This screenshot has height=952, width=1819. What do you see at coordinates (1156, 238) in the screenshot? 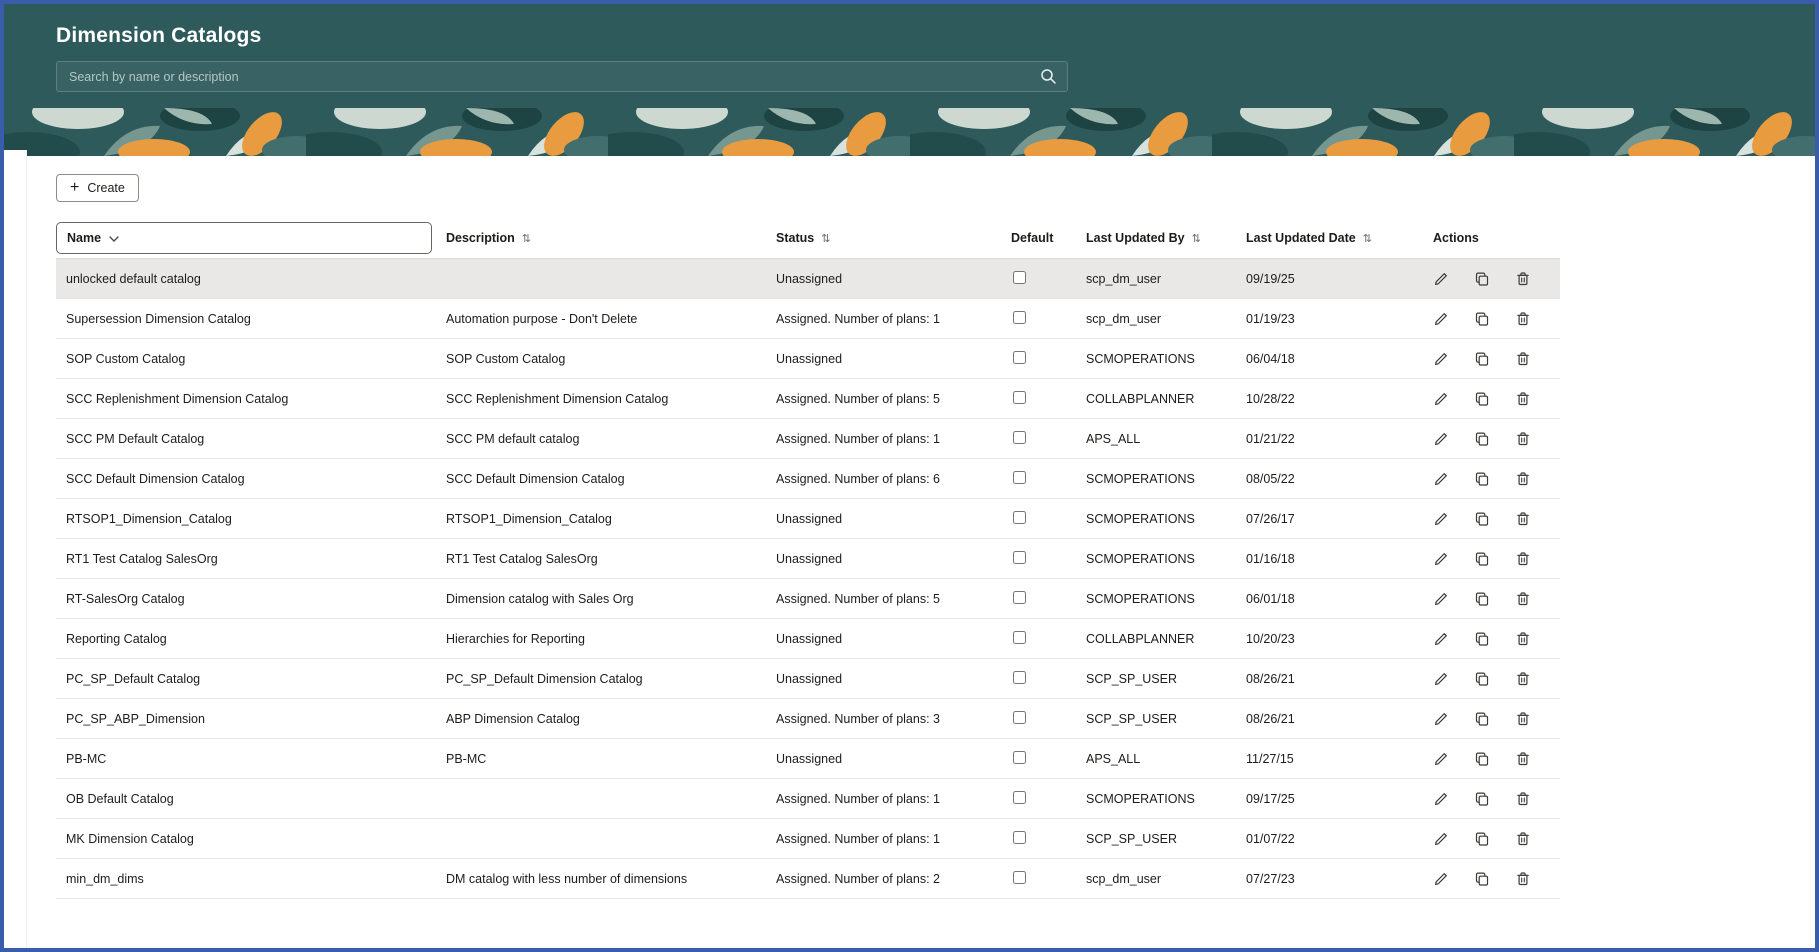
I see `column-header-last-updated-by: Last Updated By ⇅` at bounding box center [1156, 238].